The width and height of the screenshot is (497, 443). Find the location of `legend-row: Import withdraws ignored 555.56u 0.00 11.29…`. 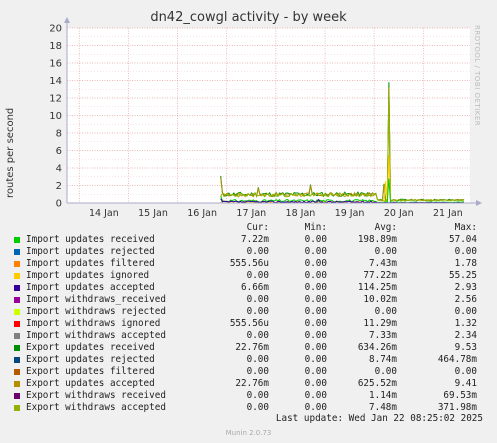

legend-row: Import withdraws ignored 555.56u 0.00 11.29… is located at coordinates (251, 324).